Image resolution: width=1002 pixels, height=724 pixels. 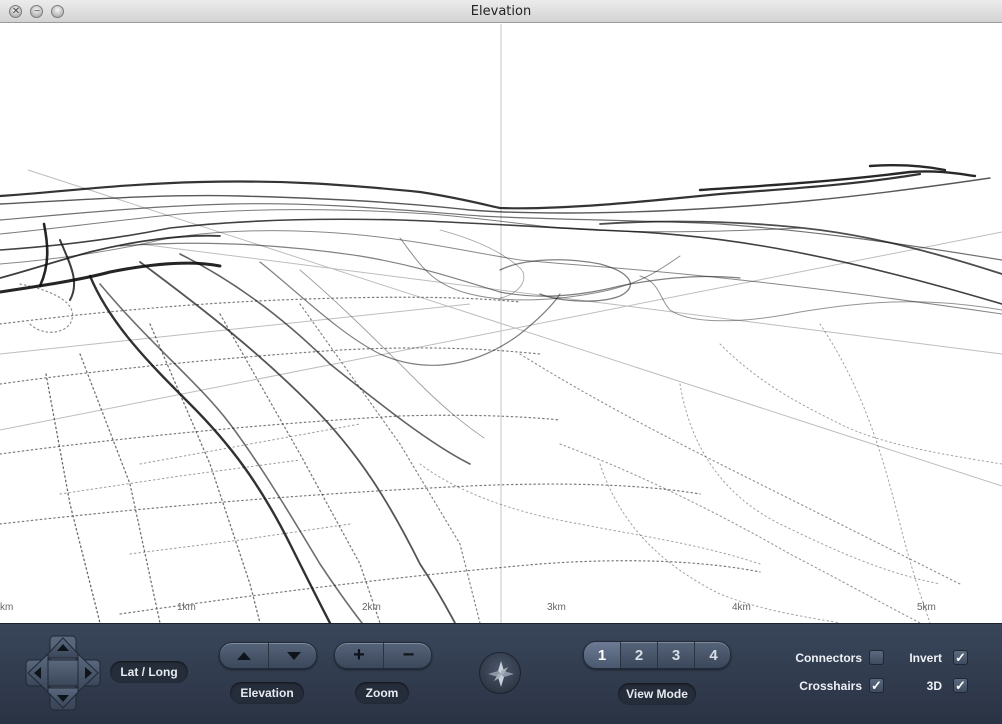 What do you see at coordinates (828, 658) in the screenshot?
I see `connectors-label: Connectors` at bounding box center [828, 658].